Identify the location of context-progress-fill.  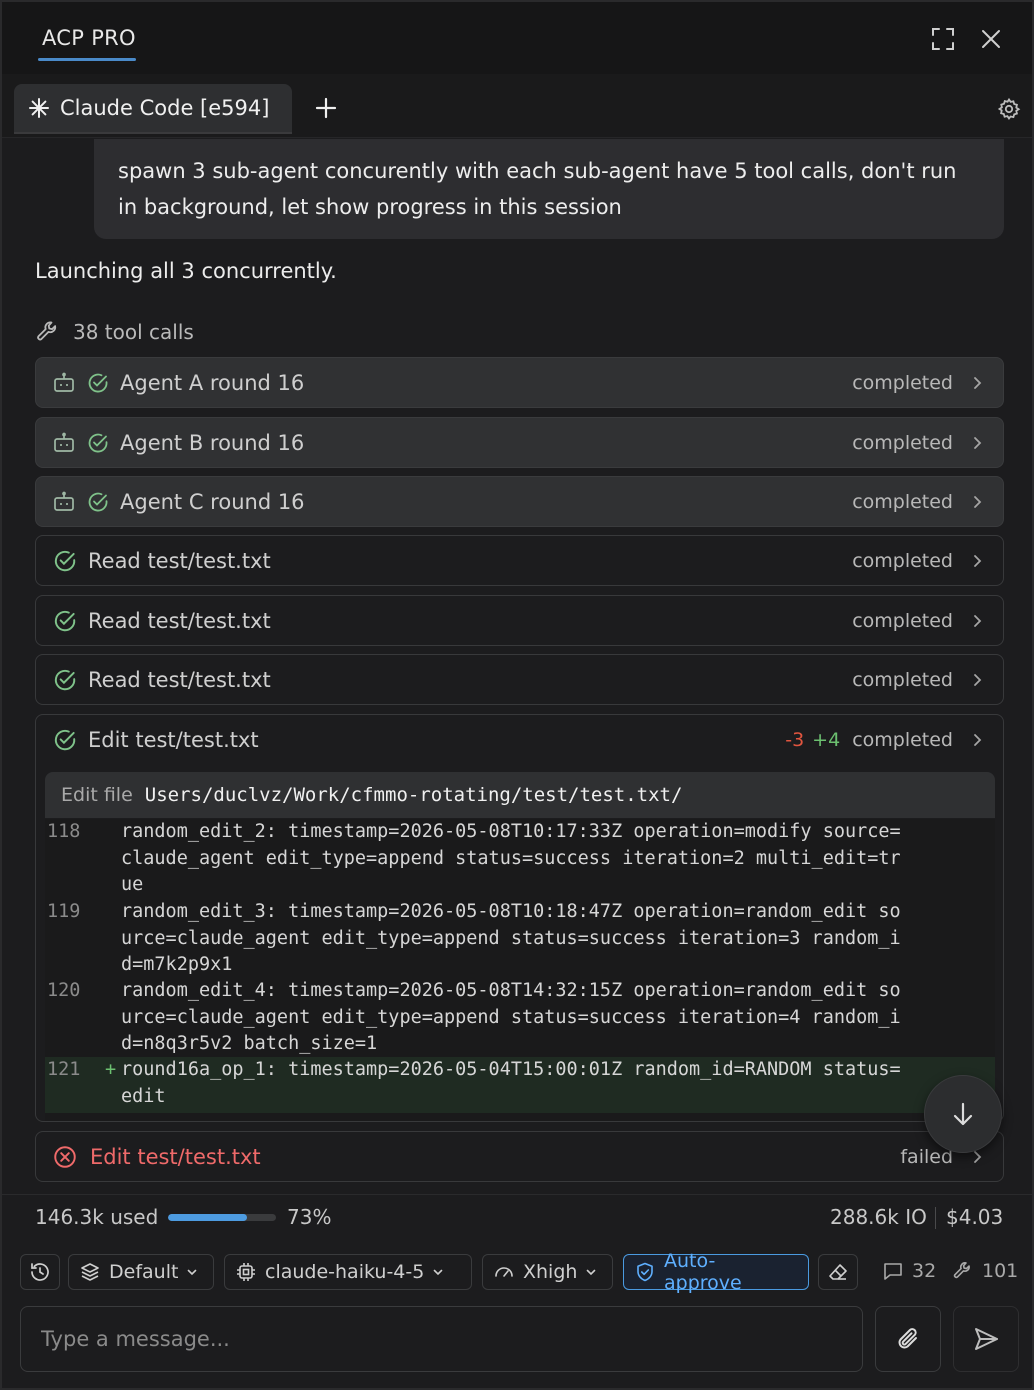
(207, 1217).